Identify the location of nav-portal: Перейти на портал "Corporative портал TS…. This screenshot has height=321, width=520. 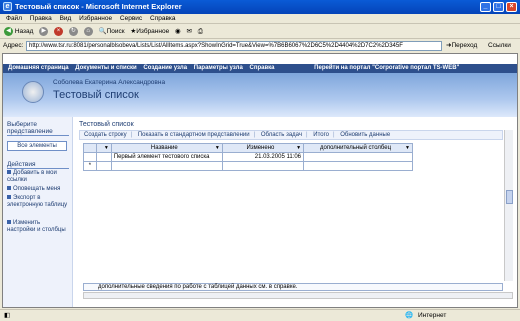
(386, 68).